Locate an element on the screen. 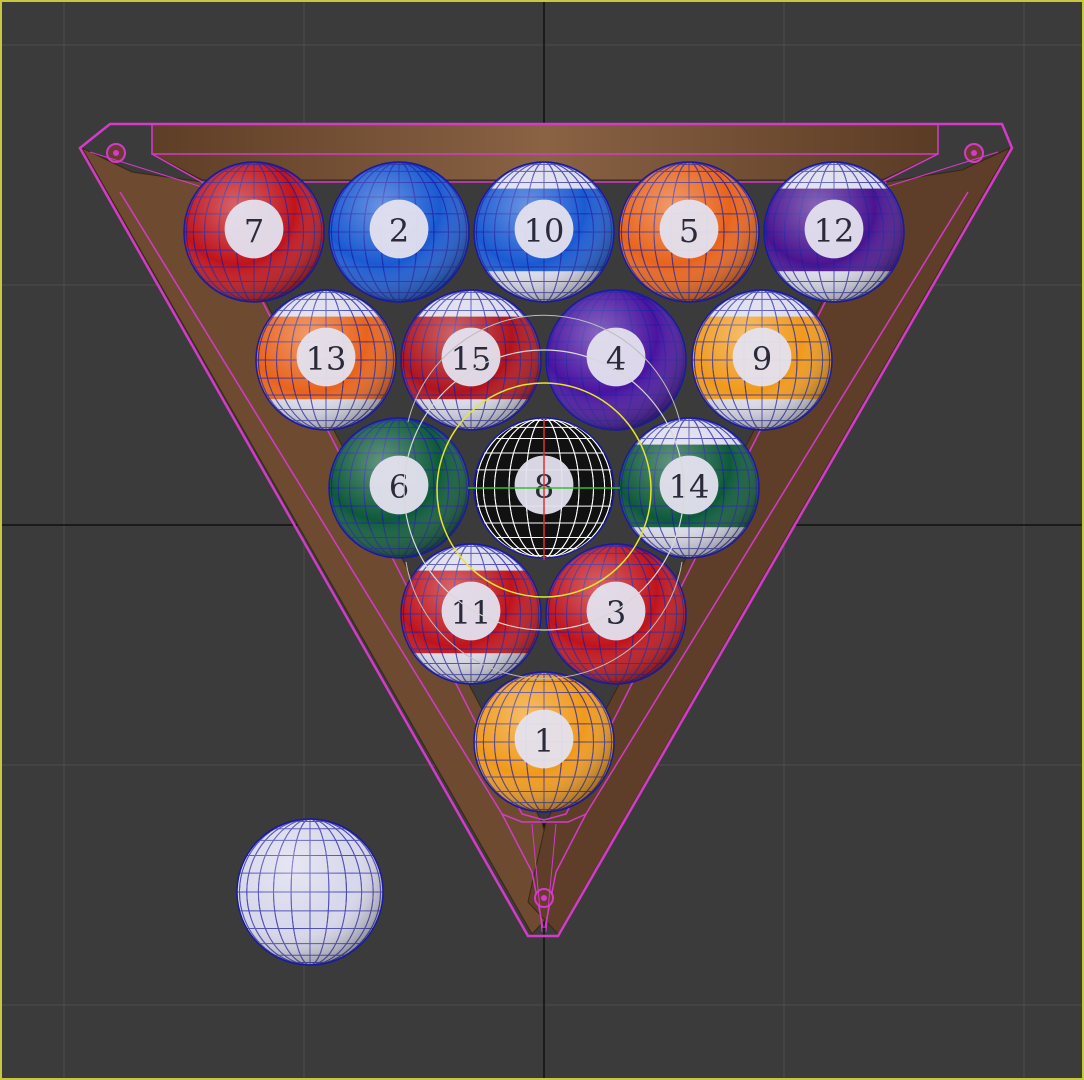 This screenshot has width=1084, height=1080. ball-3: 3 is located at coordinates (616, 614).